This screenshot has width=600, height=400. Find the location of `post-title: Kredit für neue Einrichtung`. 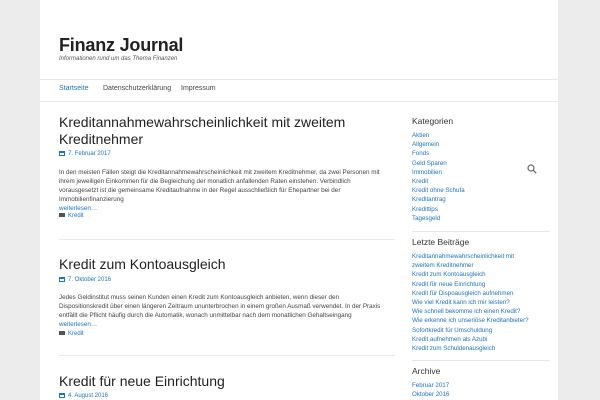

post-title: Kredit für neue Einrichtung is located at coordinates (224, 381).